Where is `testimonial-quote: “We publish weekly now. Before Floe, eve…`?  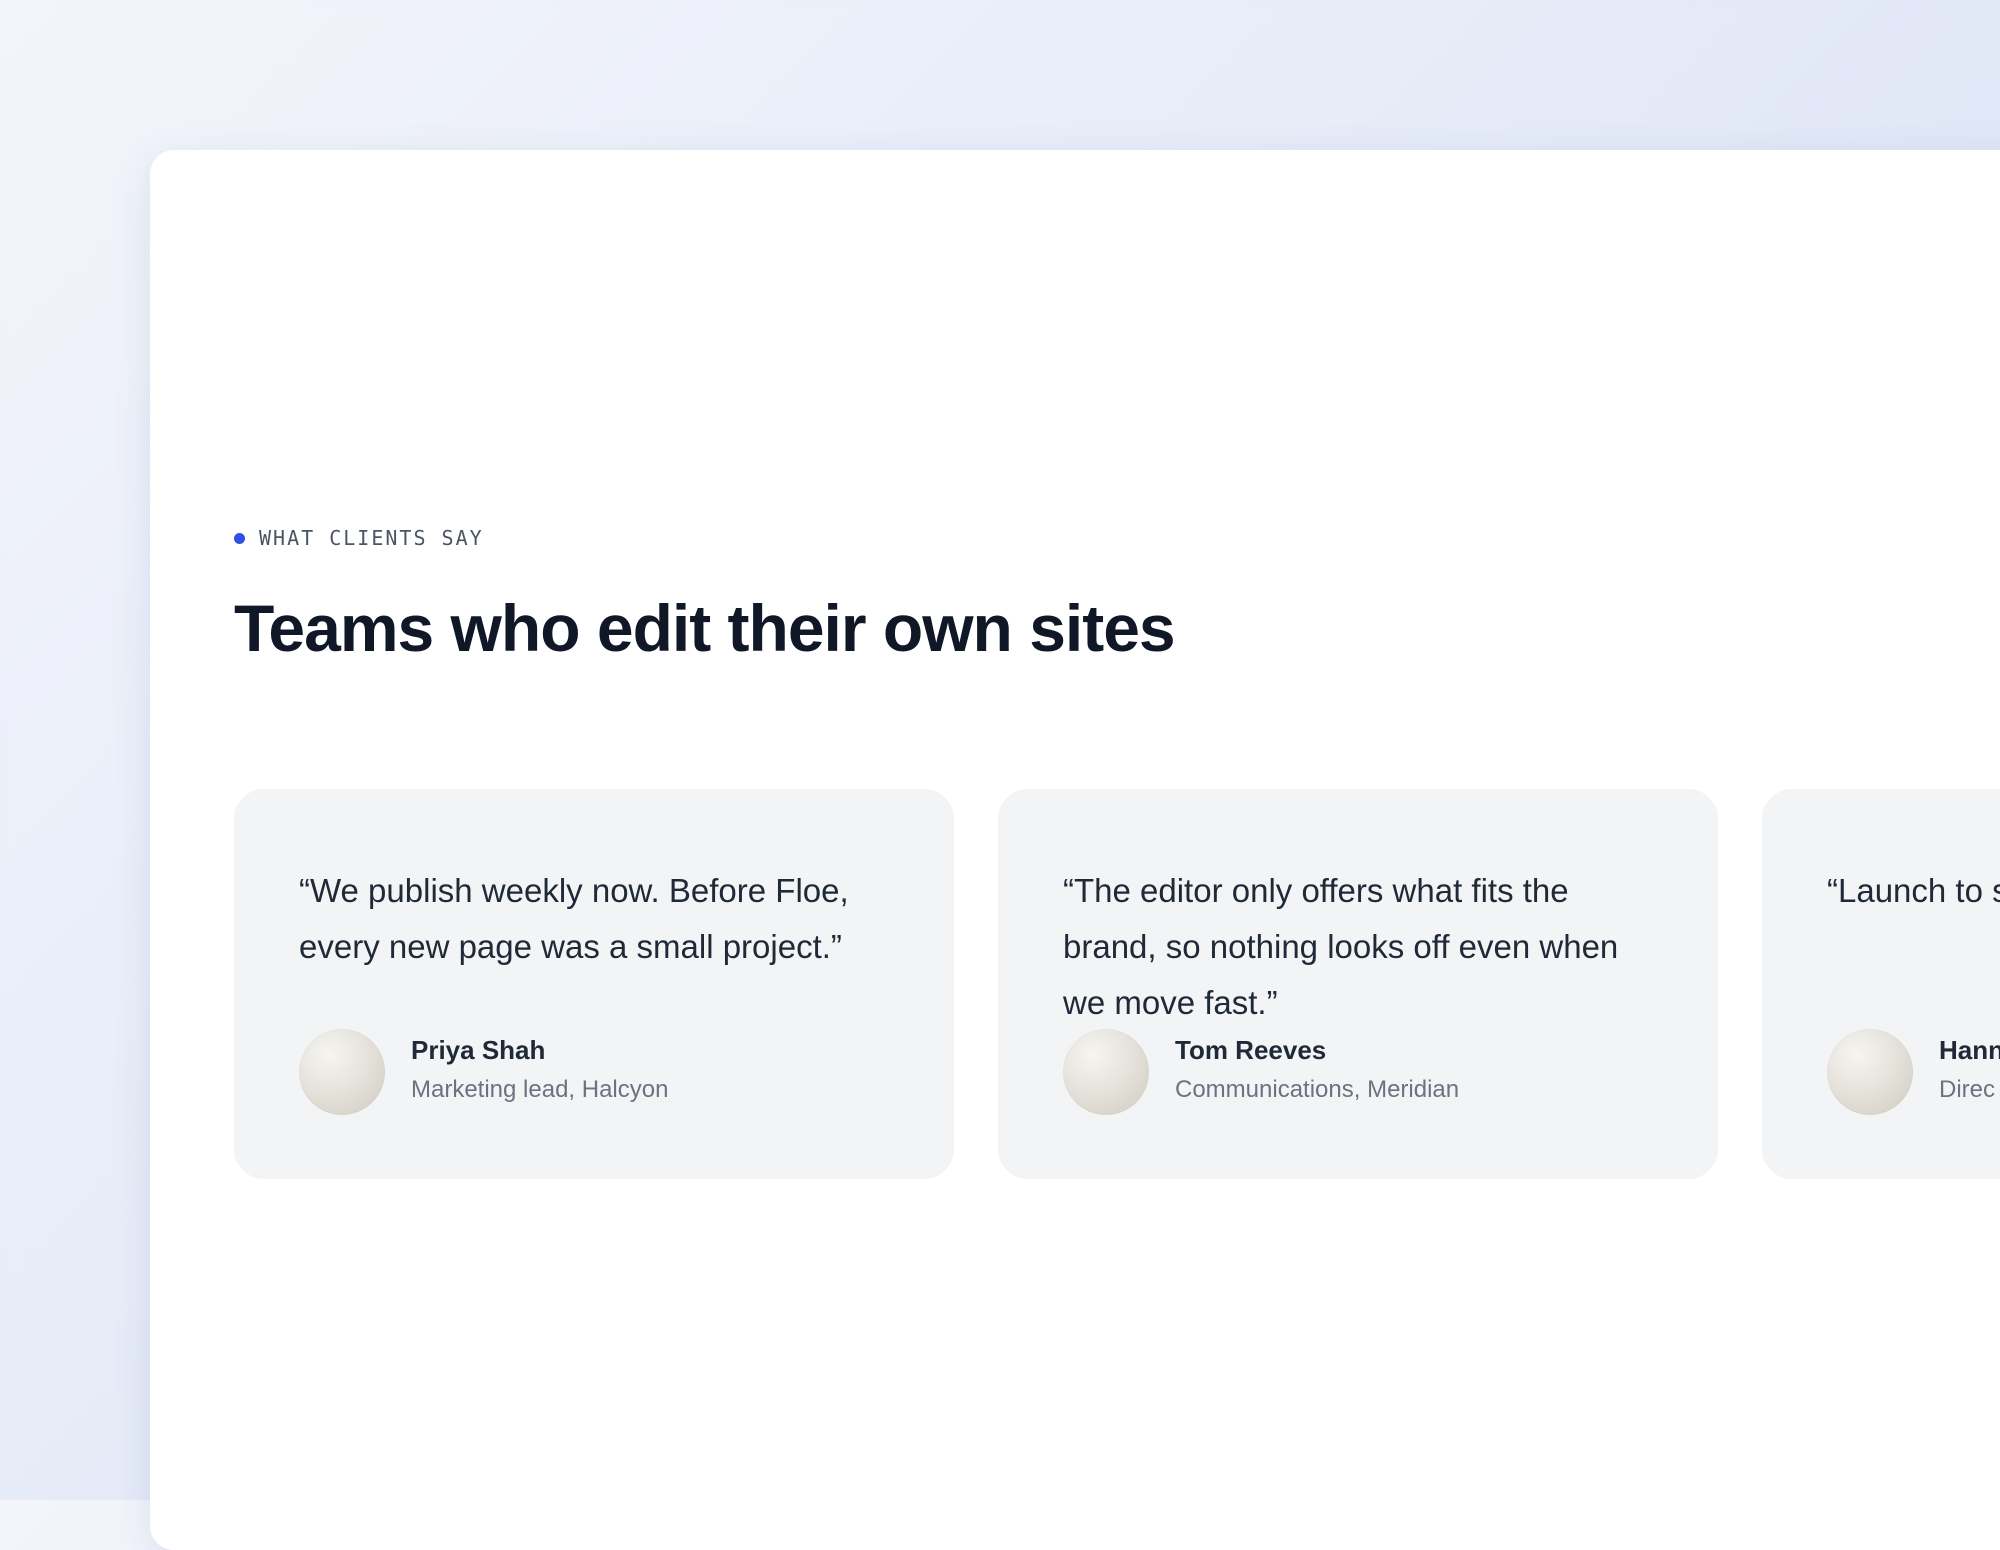 testimonial-quote: “We publish weekly now. Before Floe, eve… is located at coordinates (574, 918).